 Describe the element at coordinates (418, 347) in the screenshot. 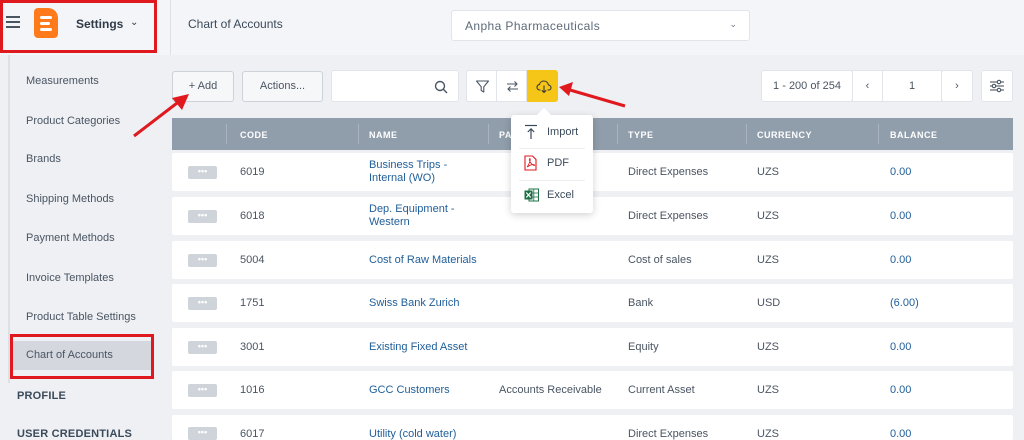

I see `cell-name-link: Existing Fixed Asset` at that location.